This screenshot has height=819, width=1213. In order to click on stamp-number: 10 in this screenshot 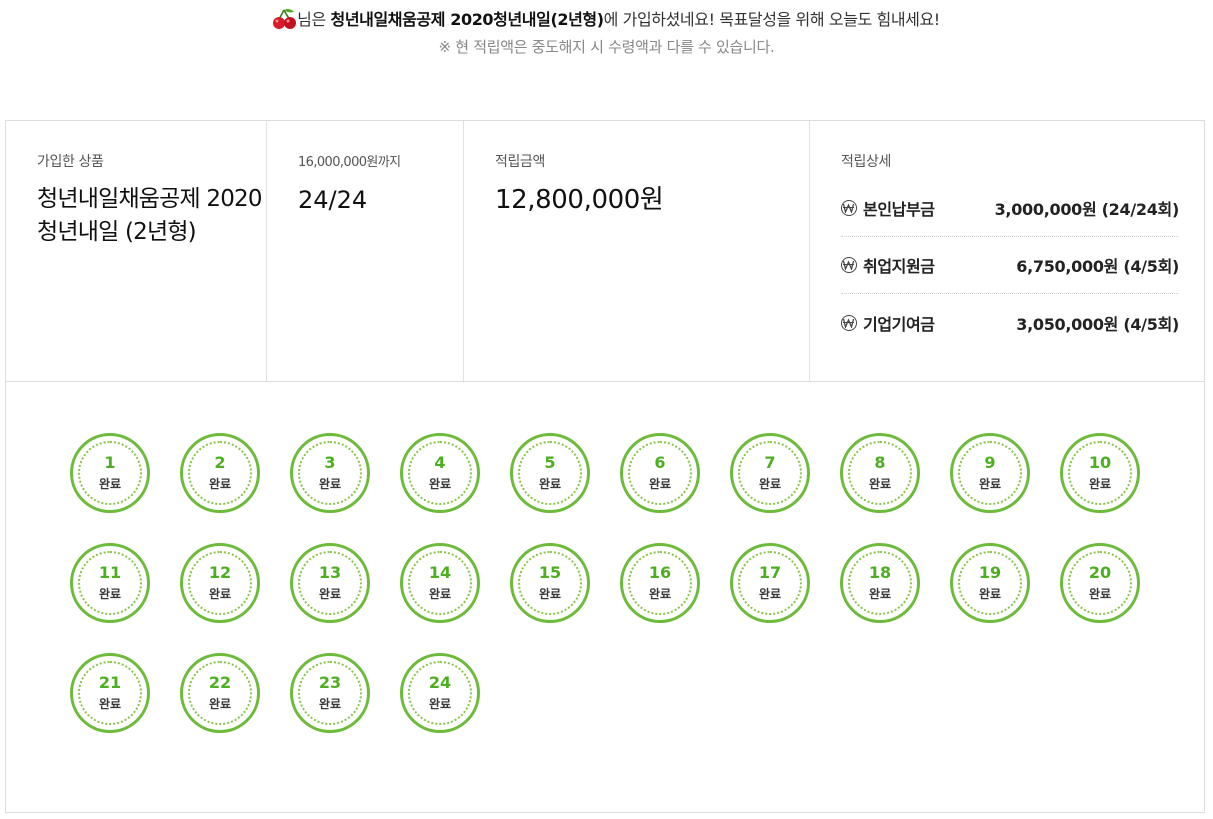, I will do `click(1100, 462)`.